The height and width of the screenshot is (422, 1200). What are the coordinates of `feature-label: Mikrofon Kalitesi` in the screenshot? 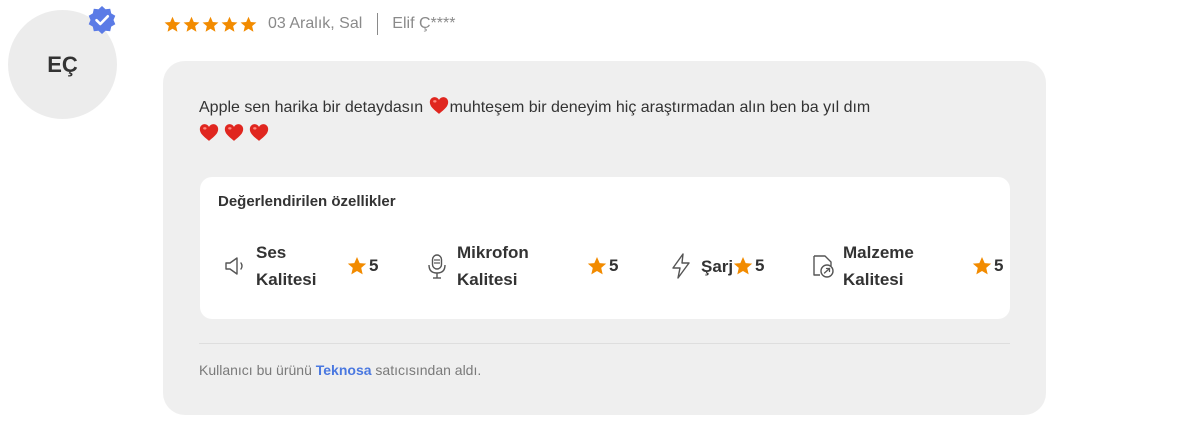 It's located at (493, 266).